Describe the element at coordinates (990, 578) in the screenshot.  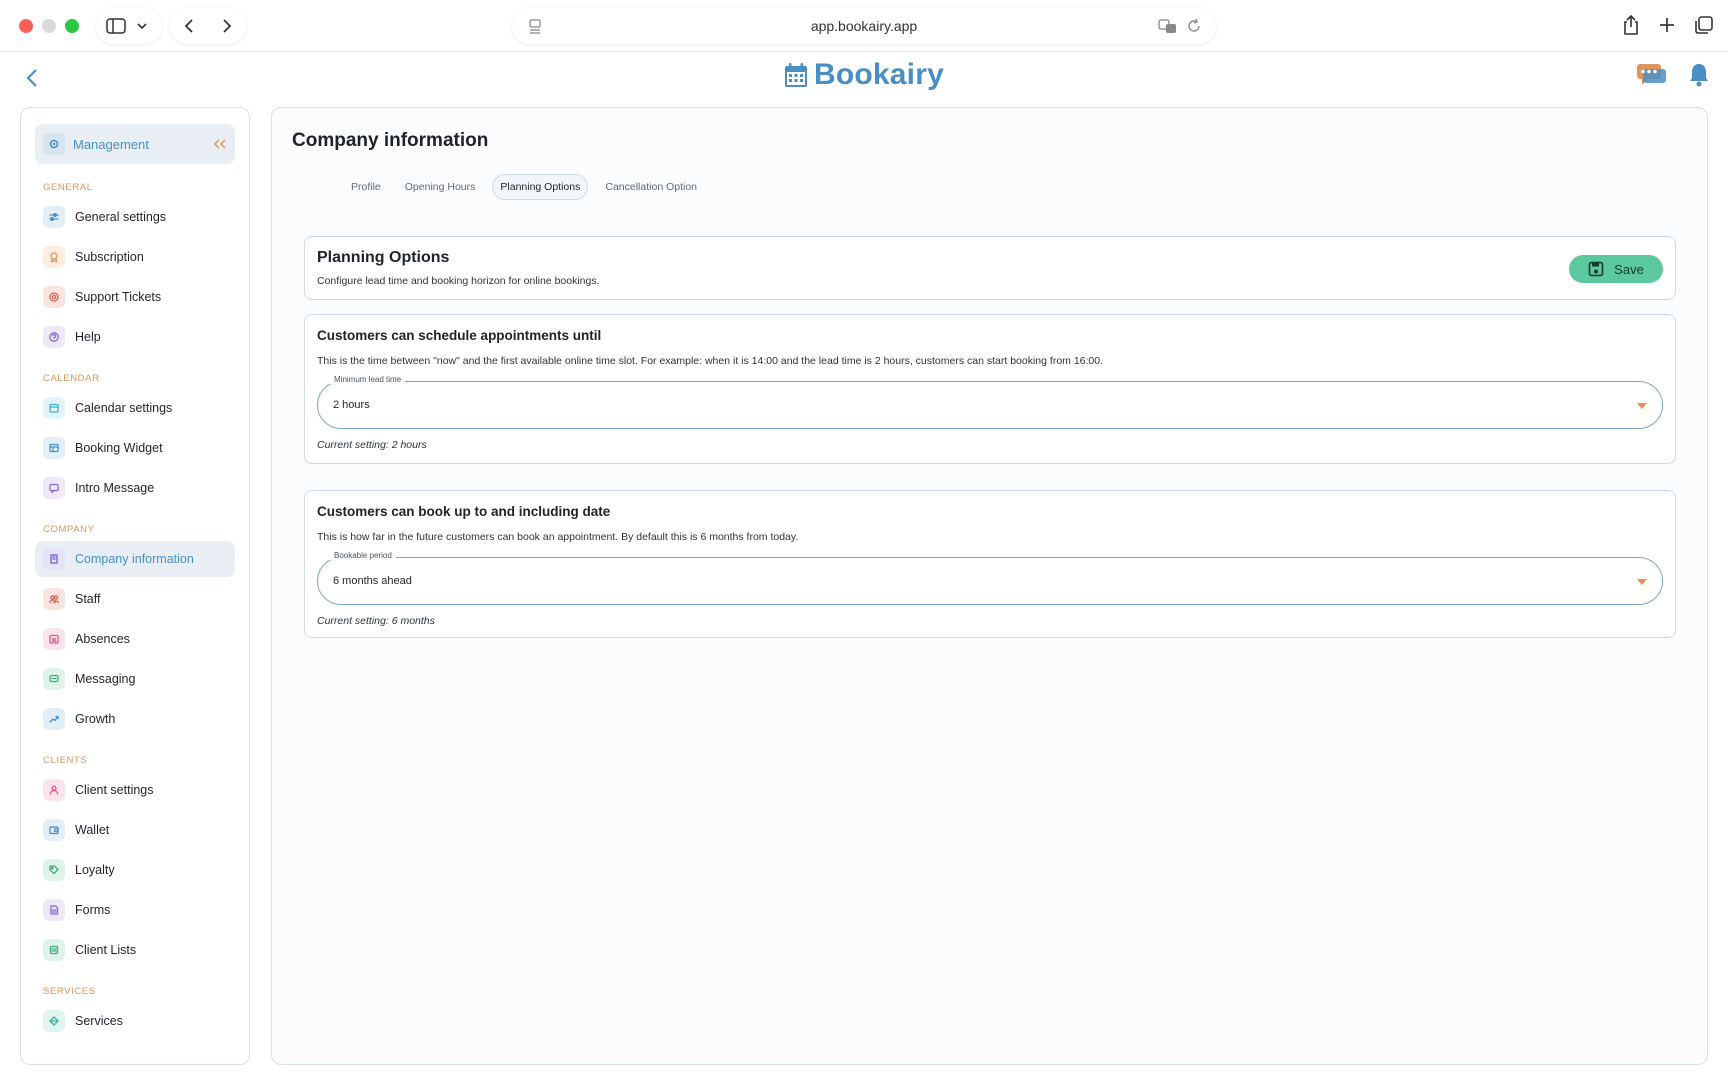
I see `bookable-period-select: Bookable period 6 months ahead` at that location.